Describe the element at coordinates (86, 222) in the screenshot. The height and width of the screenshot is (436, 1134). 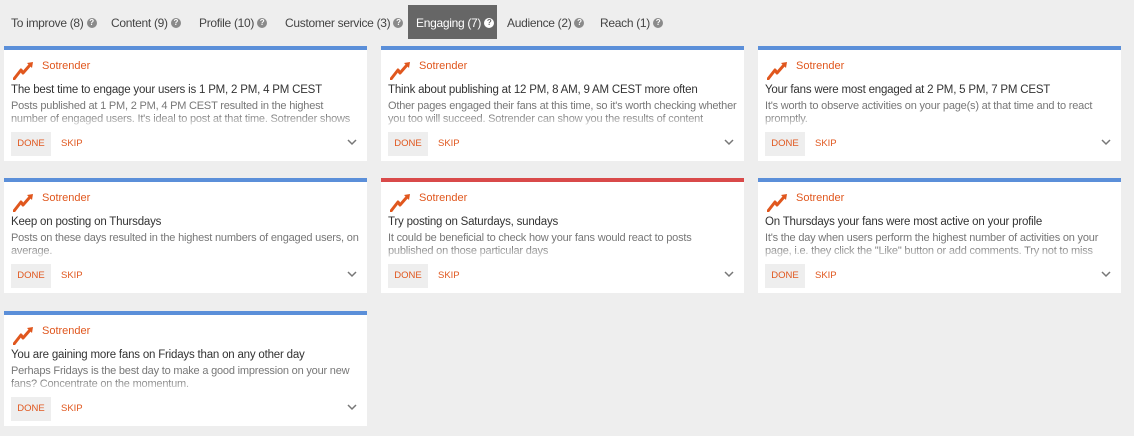
I see `card-title: Keep on posting on Thursdays` at that location.